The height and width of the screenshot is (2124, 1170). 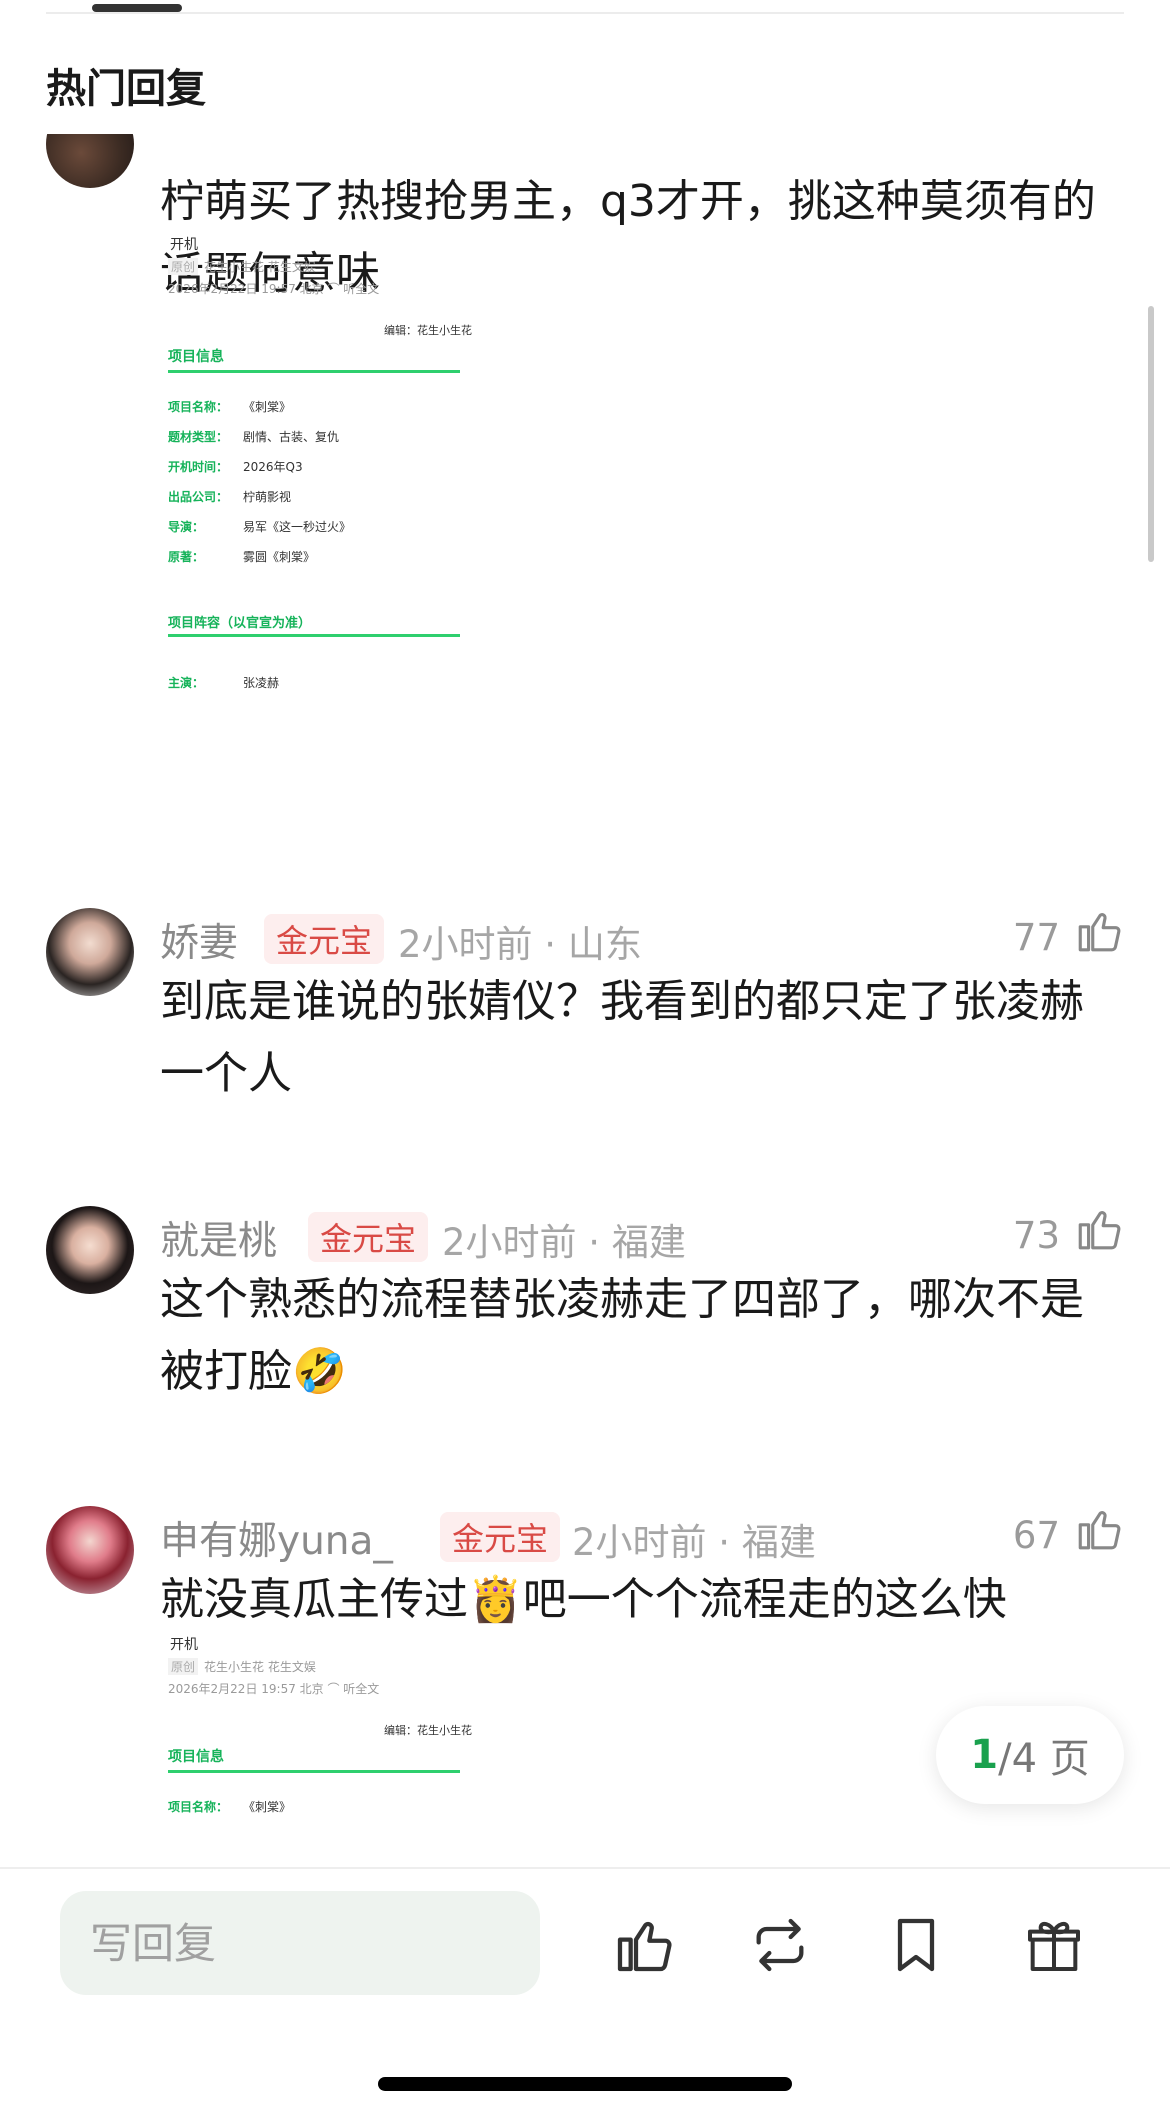 What do you see at coordinates (276, 1538) in the screenshot?
I see `comment-author: 申有娜yuna_` at bounding box center [276, 1538].